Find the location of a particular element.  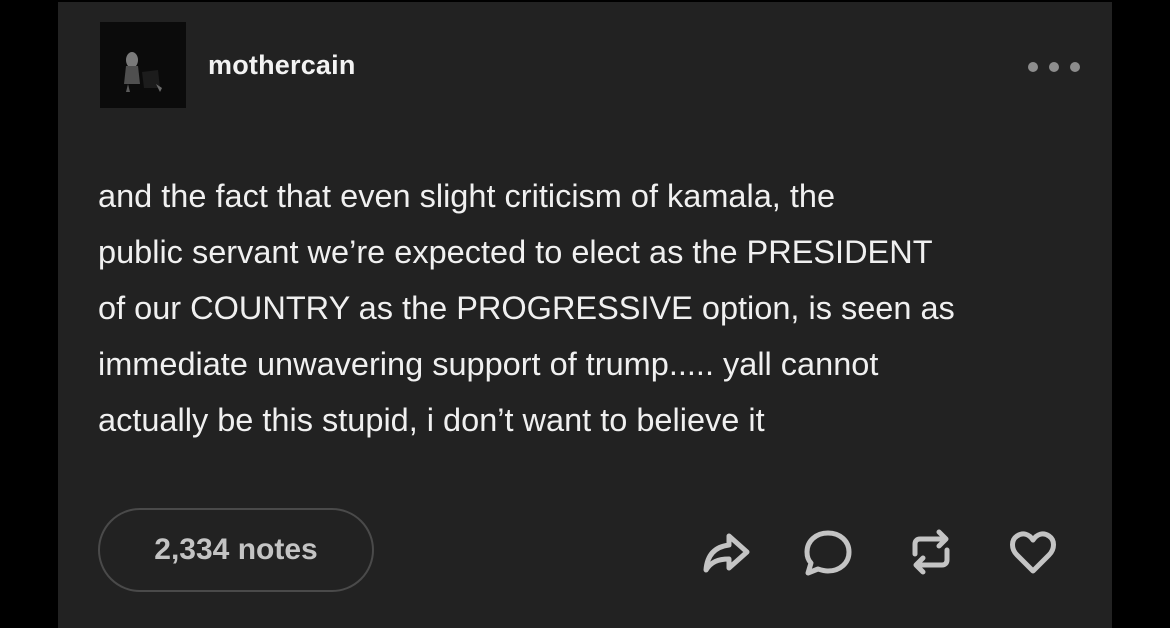

notes-button: 2,334 notes is located at coordinates (236, 550).